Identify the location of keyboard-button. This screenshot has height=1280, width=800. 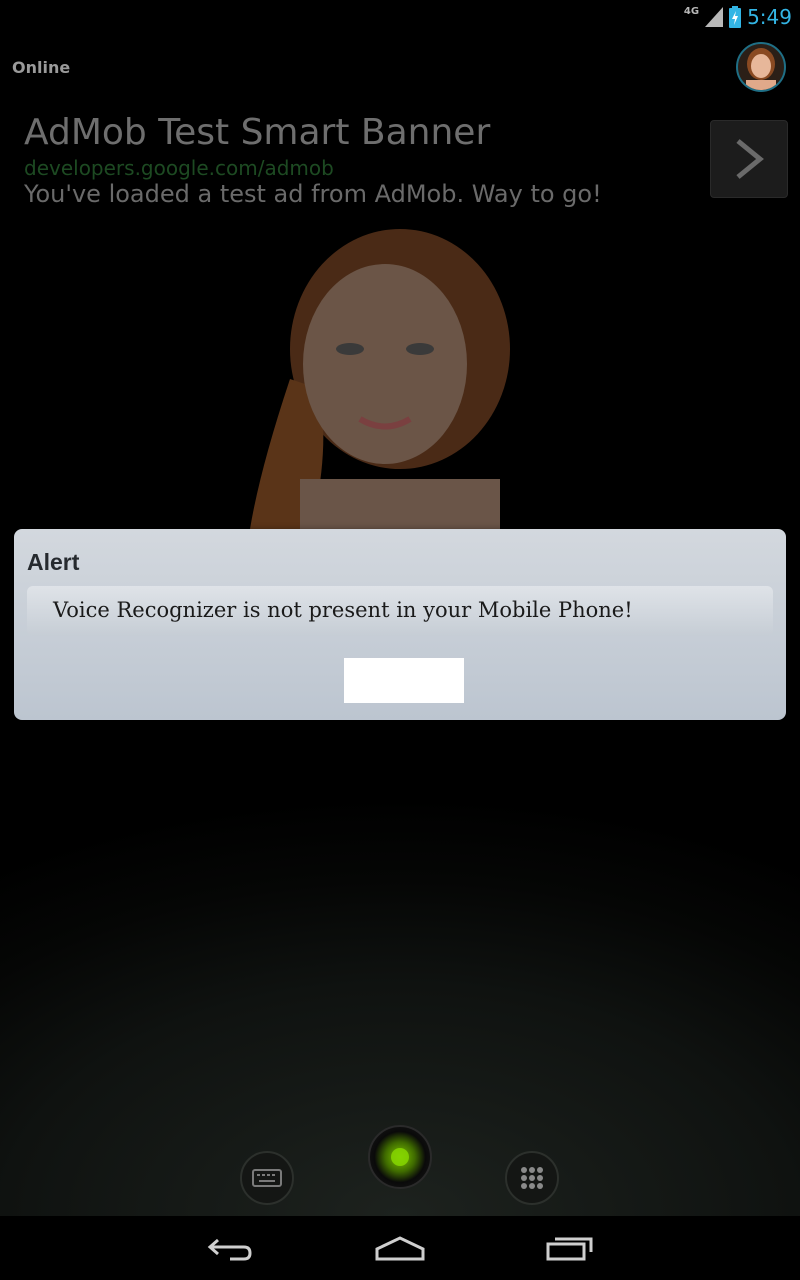
(267, 1178).